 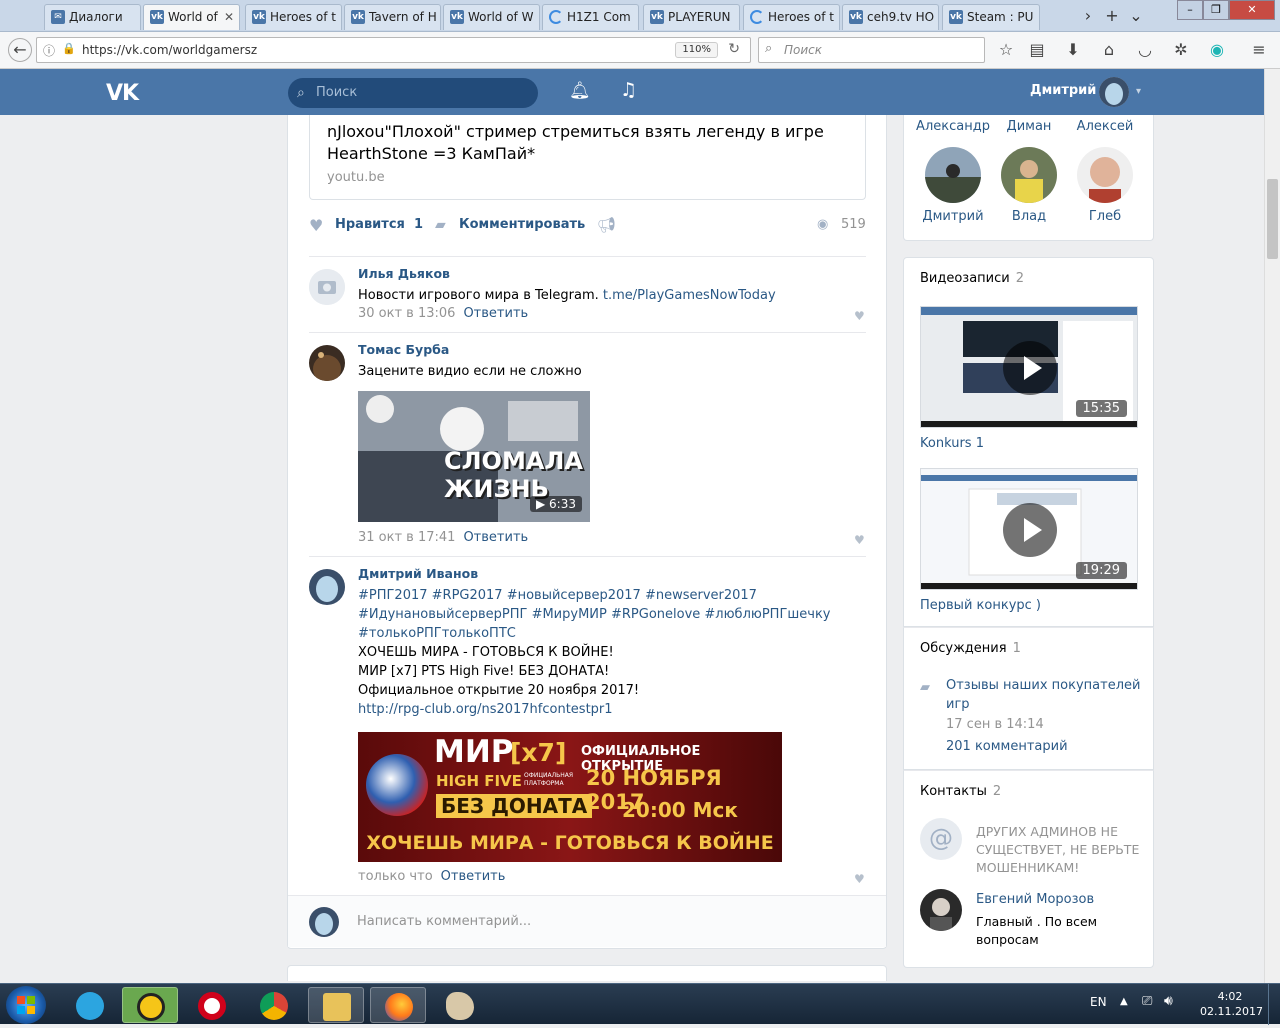 I want to click on contact-name: Евгений Морозов, so click(x=1035, y=899).